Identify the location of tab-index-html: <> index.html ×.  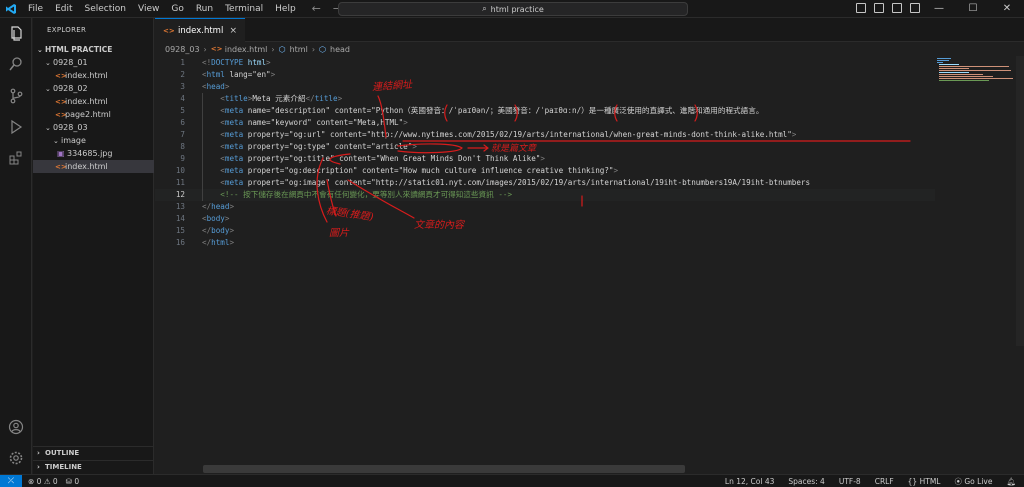
(200, 30).